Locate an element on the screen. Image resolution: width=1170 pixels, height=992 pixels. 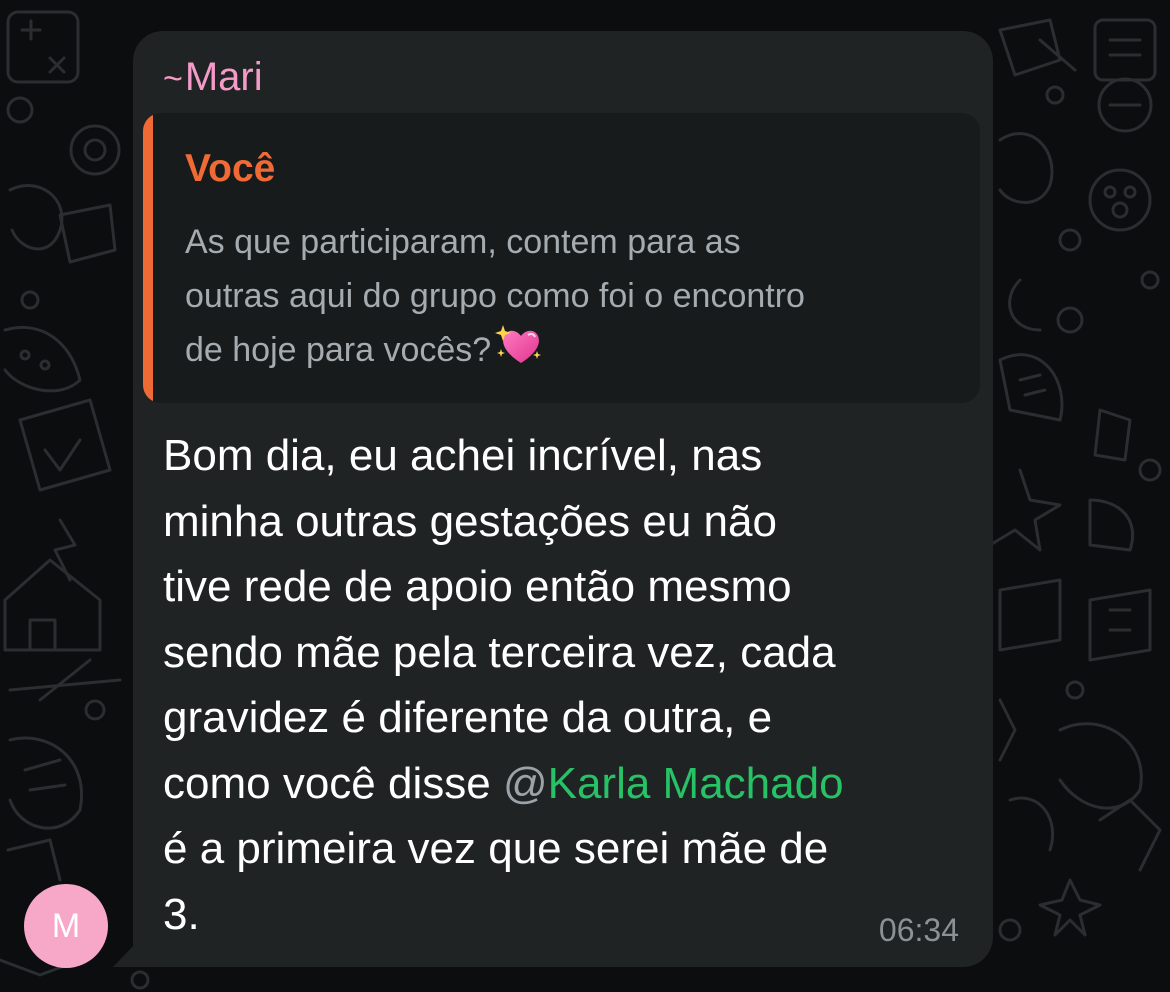
quoted-line: outras aqui do grupo como foi o encontro is located at coordinates (495, 296).